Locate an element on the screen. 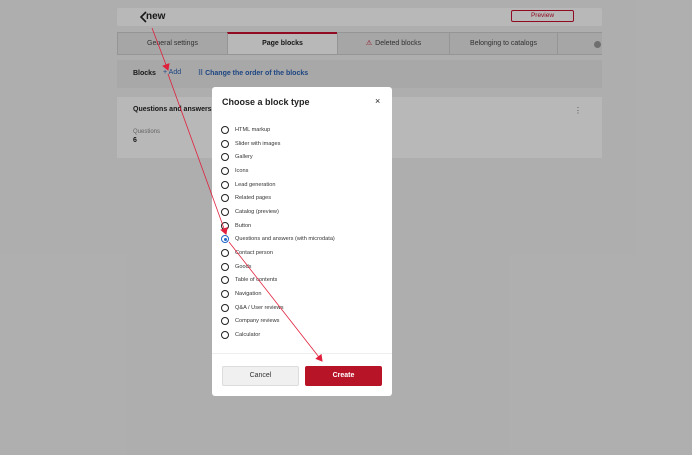 This screenshot has width=692, height=455. option-slider-with-images: Slider with images is located at coordinates (278, 144).